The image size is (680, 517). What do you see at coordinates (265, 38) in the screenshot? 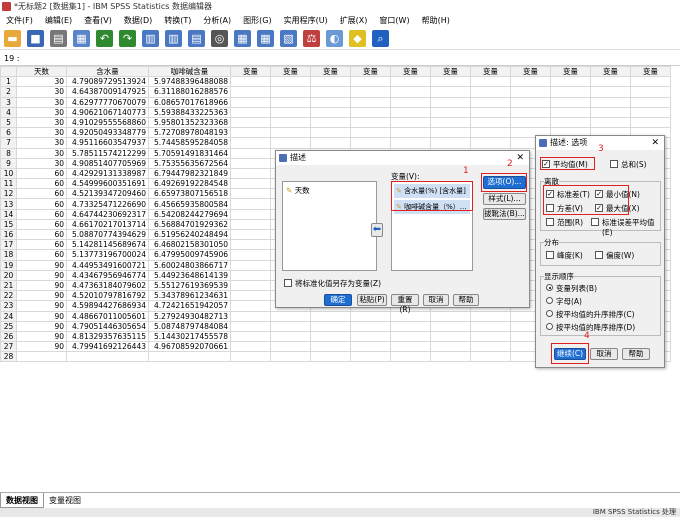
I see `insert-variable-icon: ▦` at bounding box center [265, 38].